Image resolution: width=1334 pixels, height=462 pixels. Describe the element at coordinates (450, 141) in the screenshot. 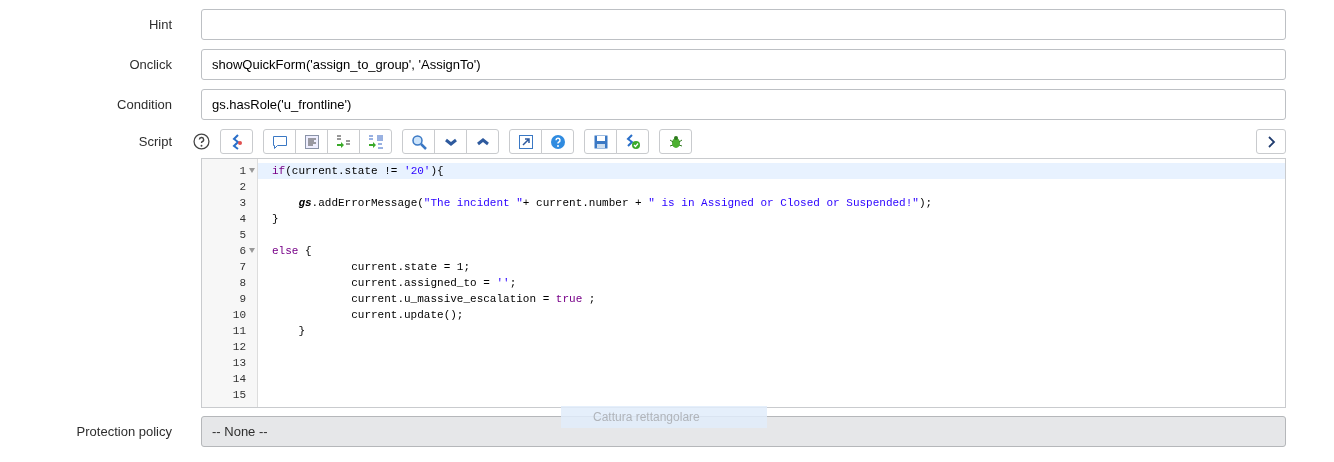

I see `find-next-button` at that location.